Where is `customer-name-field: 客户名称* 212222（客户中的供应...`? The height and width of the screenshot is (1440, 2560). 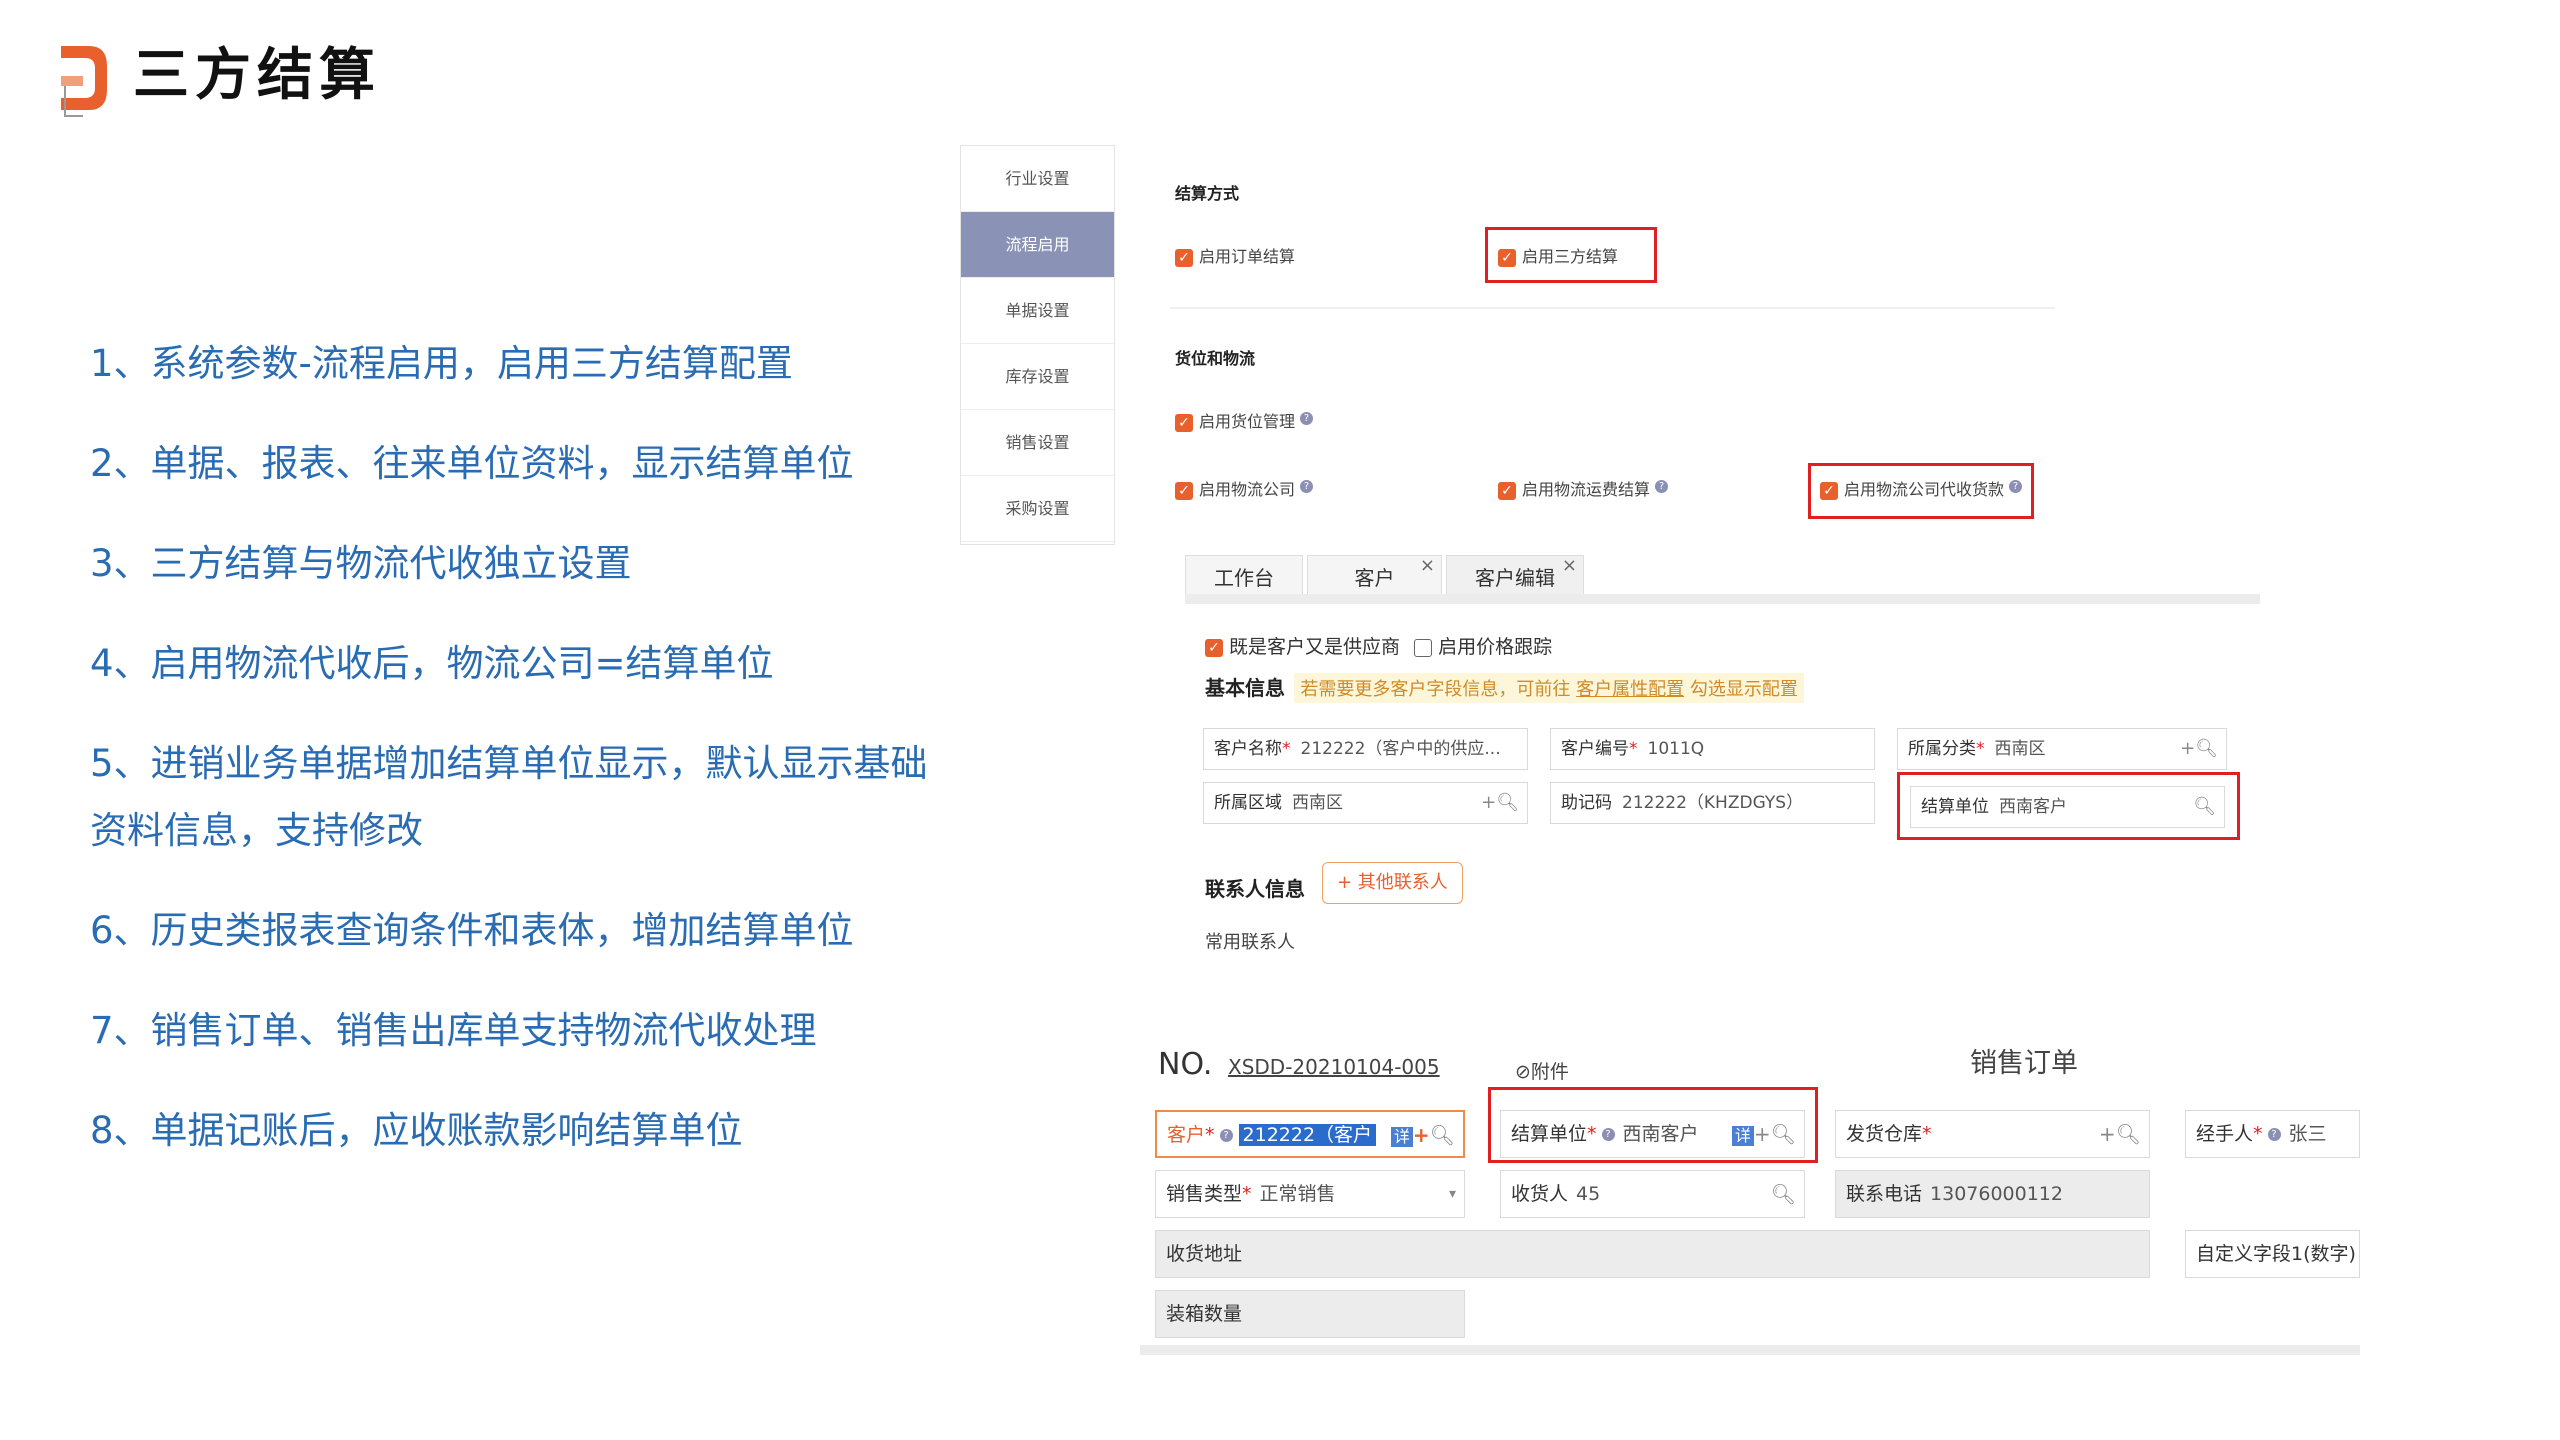
customer-name-field: 客户名称* 212222（客户中的供应... is located at coordinates (1365, 749).